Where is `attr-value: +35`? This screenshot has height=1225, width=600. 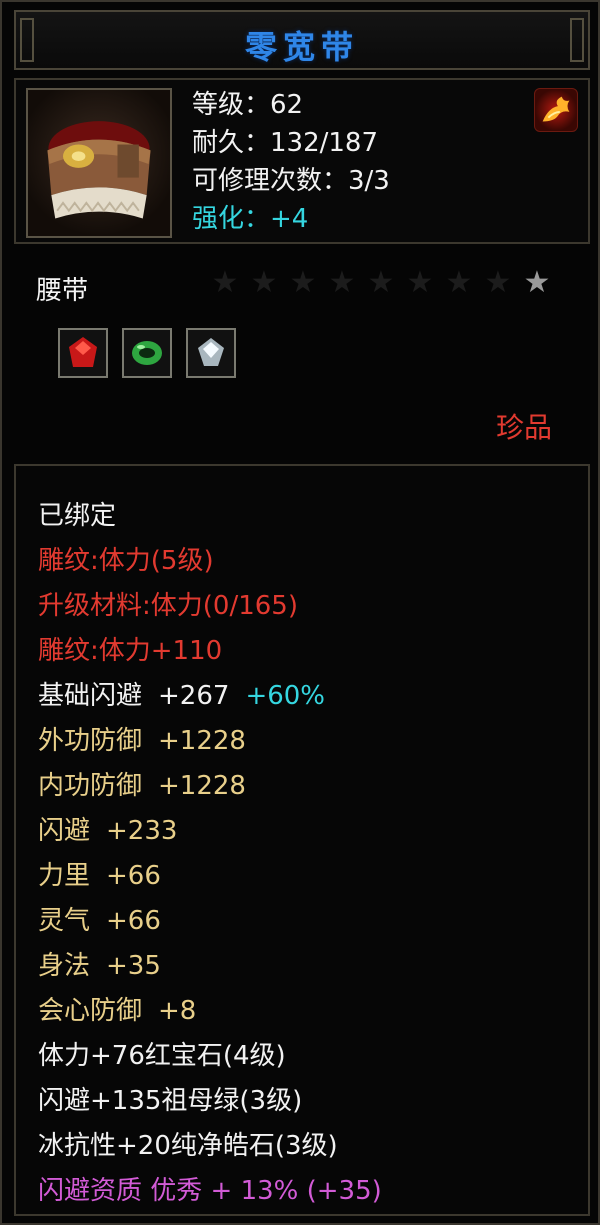 attr-value: +35 is located at coordinates (133, 966).